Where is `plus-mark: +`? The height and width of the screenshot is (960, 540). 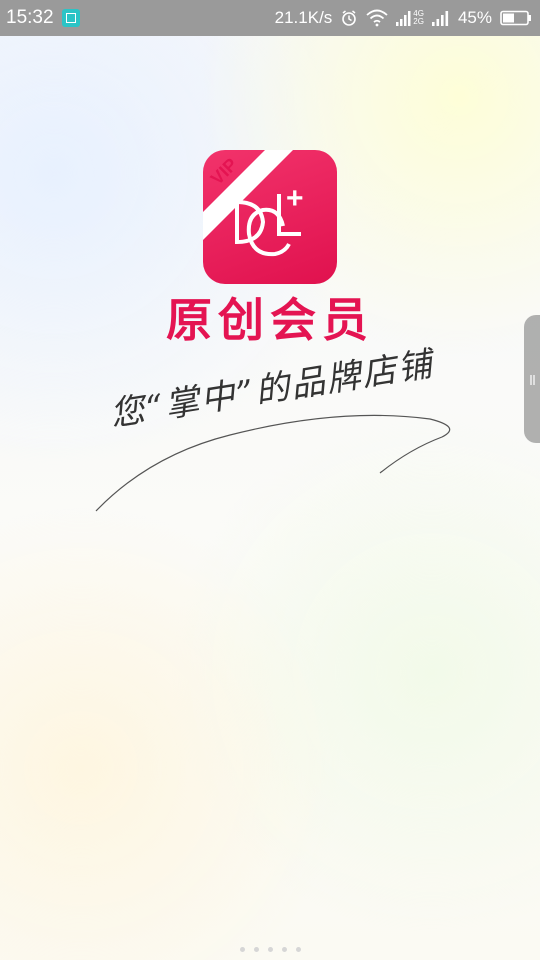
plus-mark: + is located at coordinates (295, 198).